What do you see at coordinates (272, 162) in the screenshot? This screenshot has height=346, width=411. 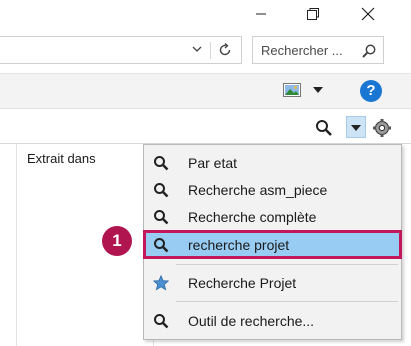 I see `menu-item-par-etat: Par etat` at bounding box center [272, 162].